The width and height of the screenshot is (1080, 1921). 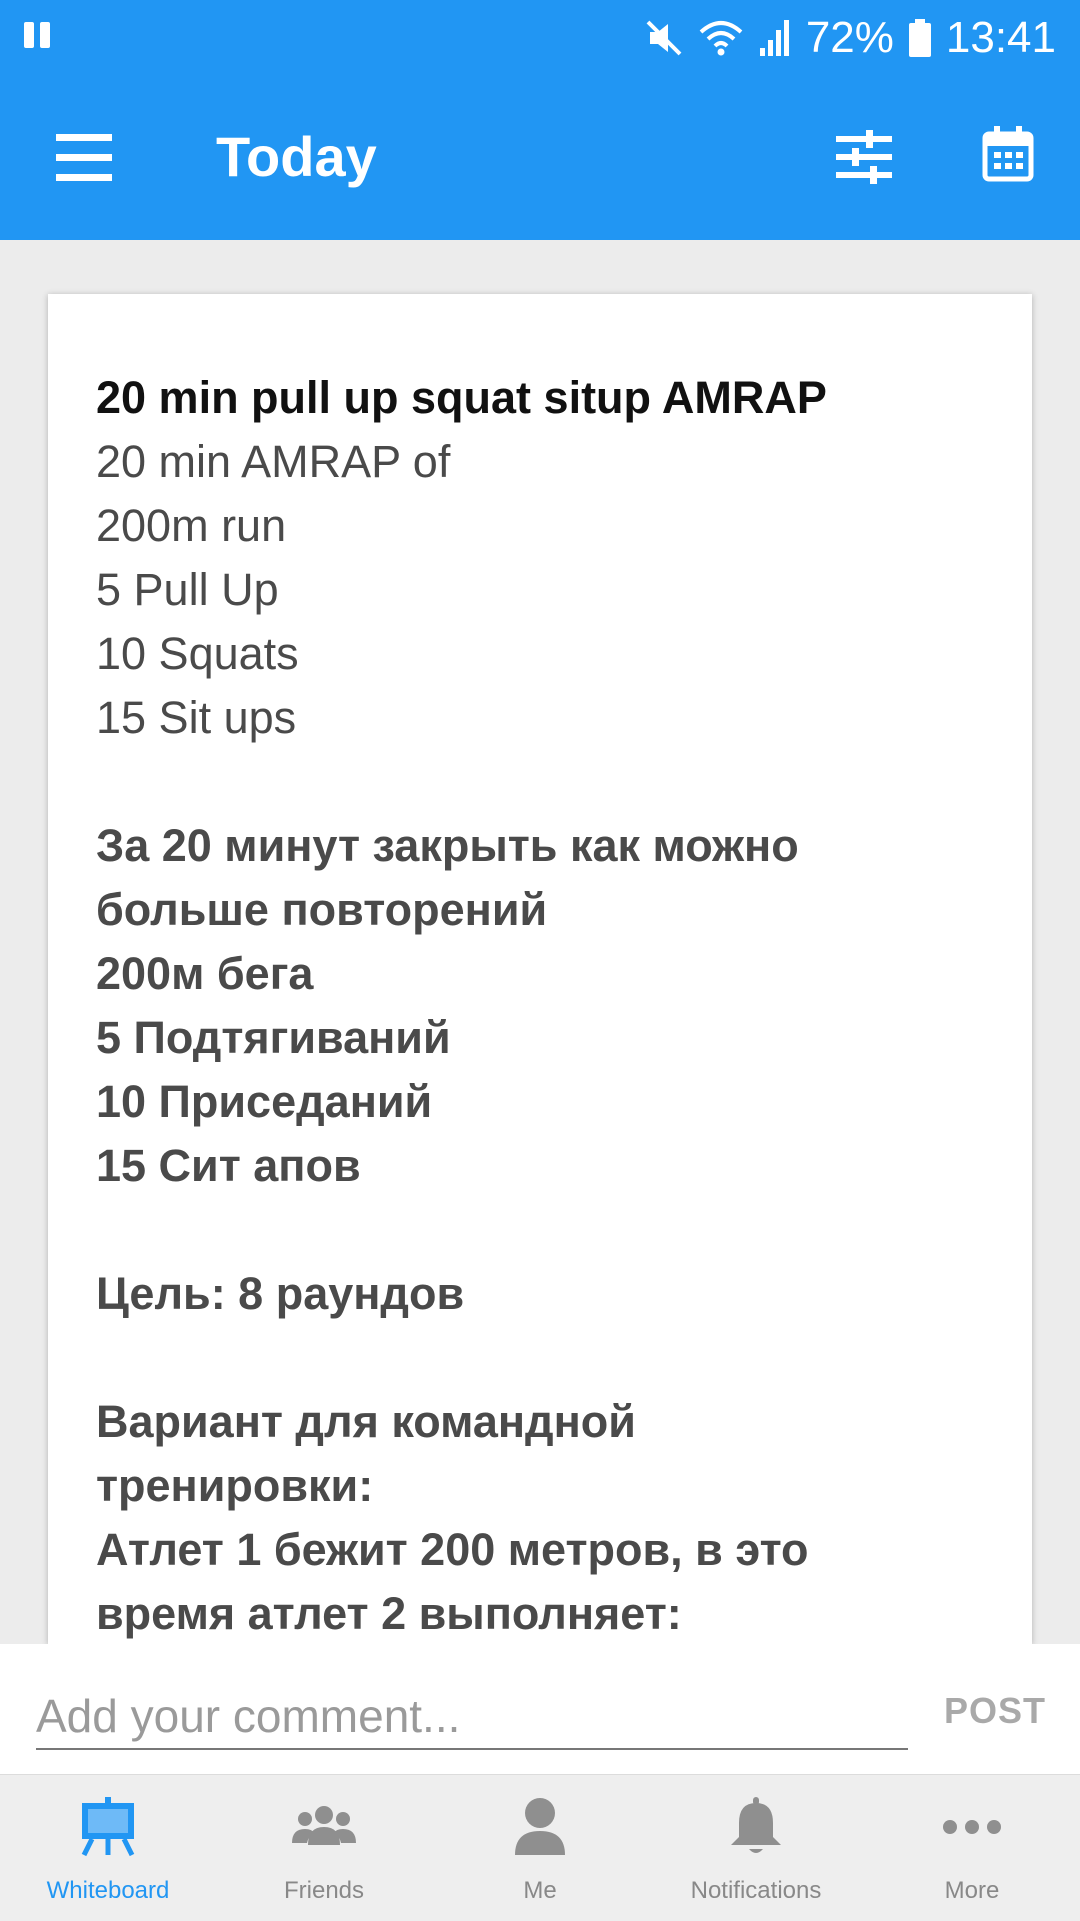 What do you see at coordinates (920, 38) in the screenshot?
I see `battery-icon` at bounding box center [920, 38].